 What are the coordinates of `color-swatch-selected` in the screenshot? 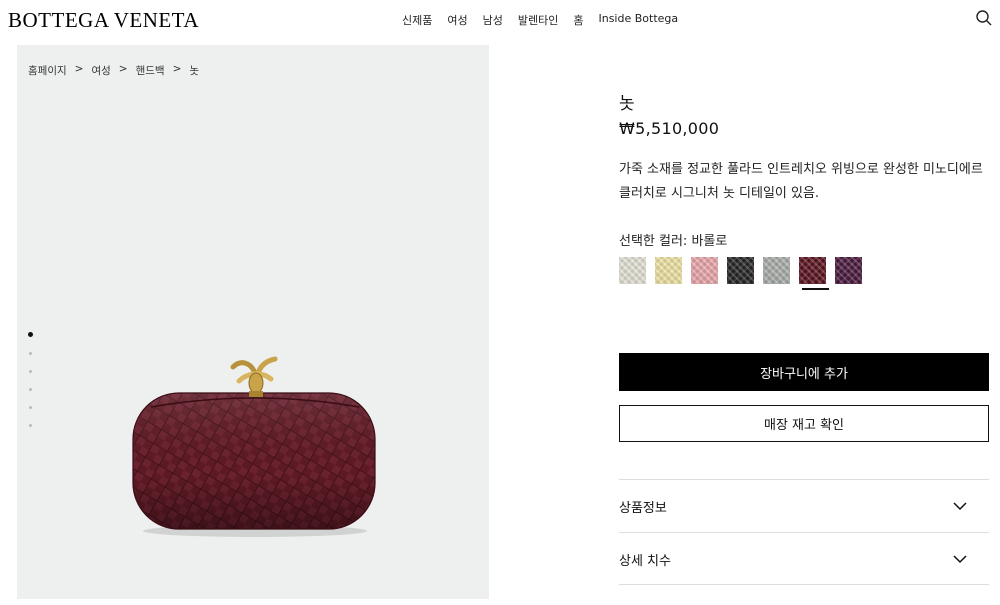 It's located at (812, 270).